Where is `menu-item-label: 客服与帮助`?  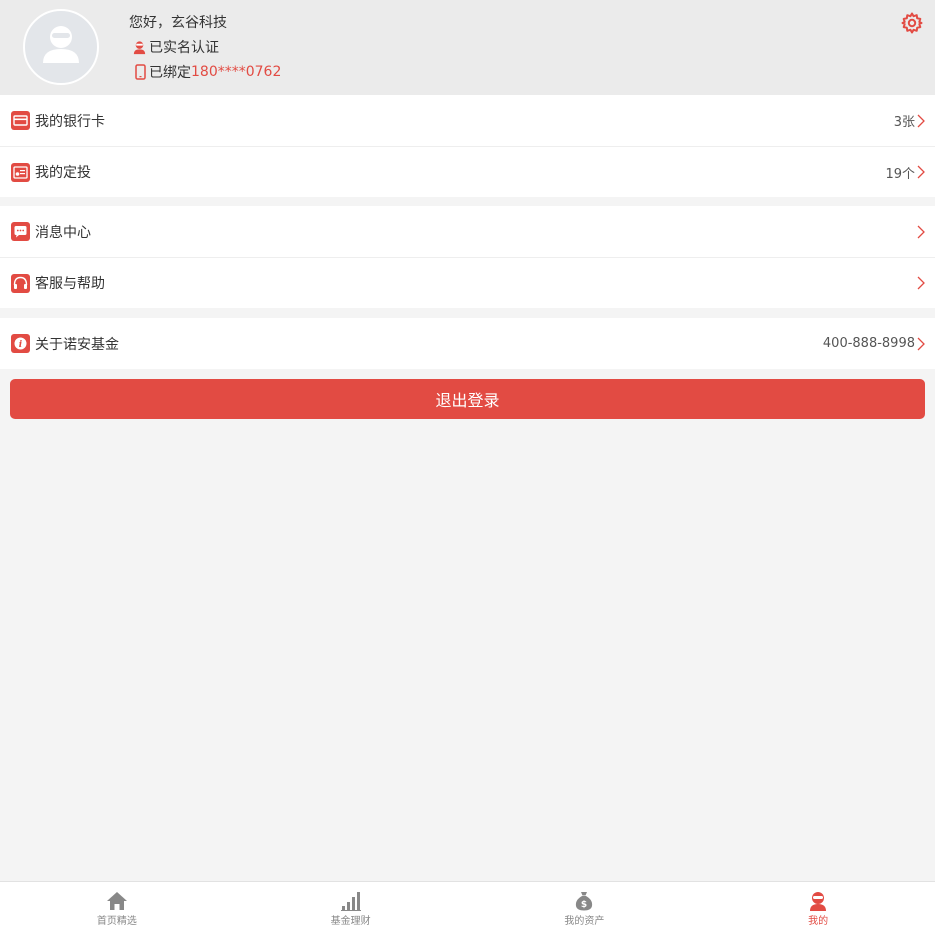
menu-item-label: 客服与帮助 is located at coordinates (70, 284).